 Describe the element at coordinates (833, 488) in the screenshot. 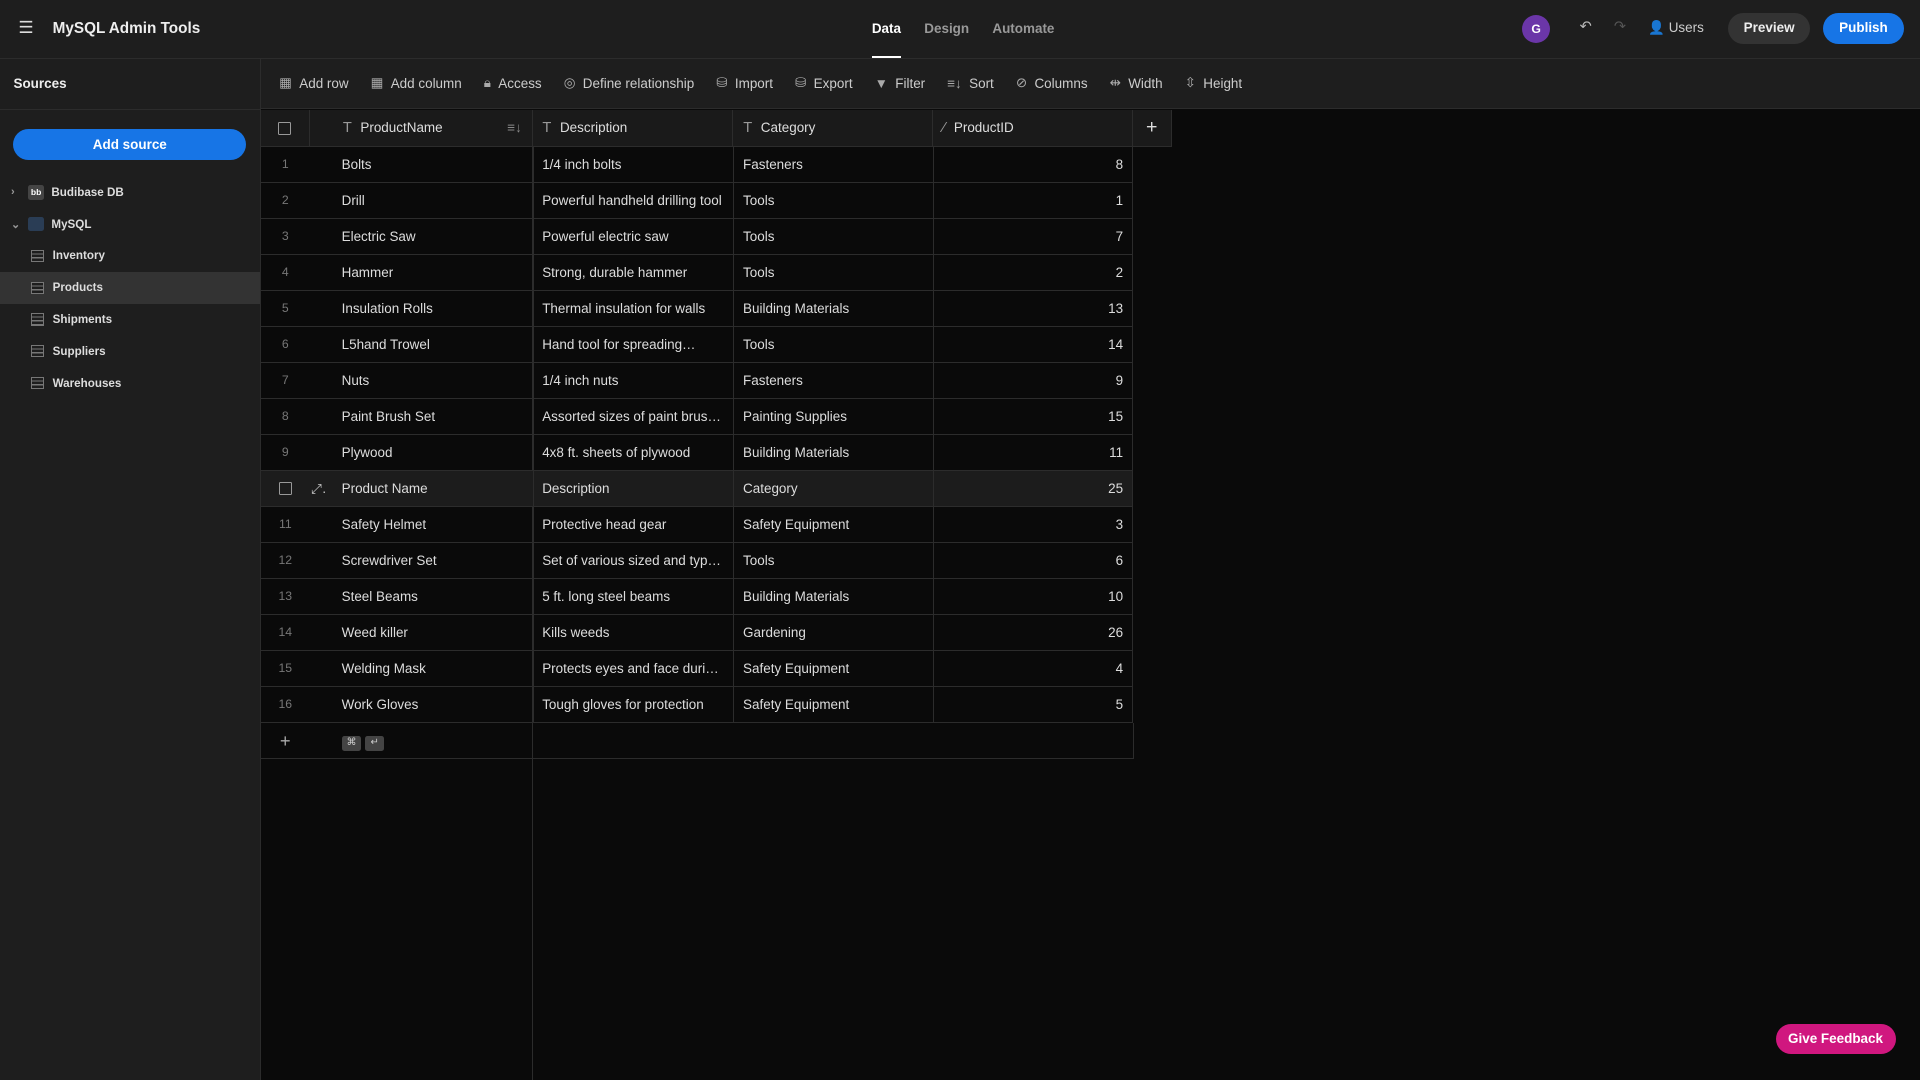

I see `cell-category: Category` at that location.